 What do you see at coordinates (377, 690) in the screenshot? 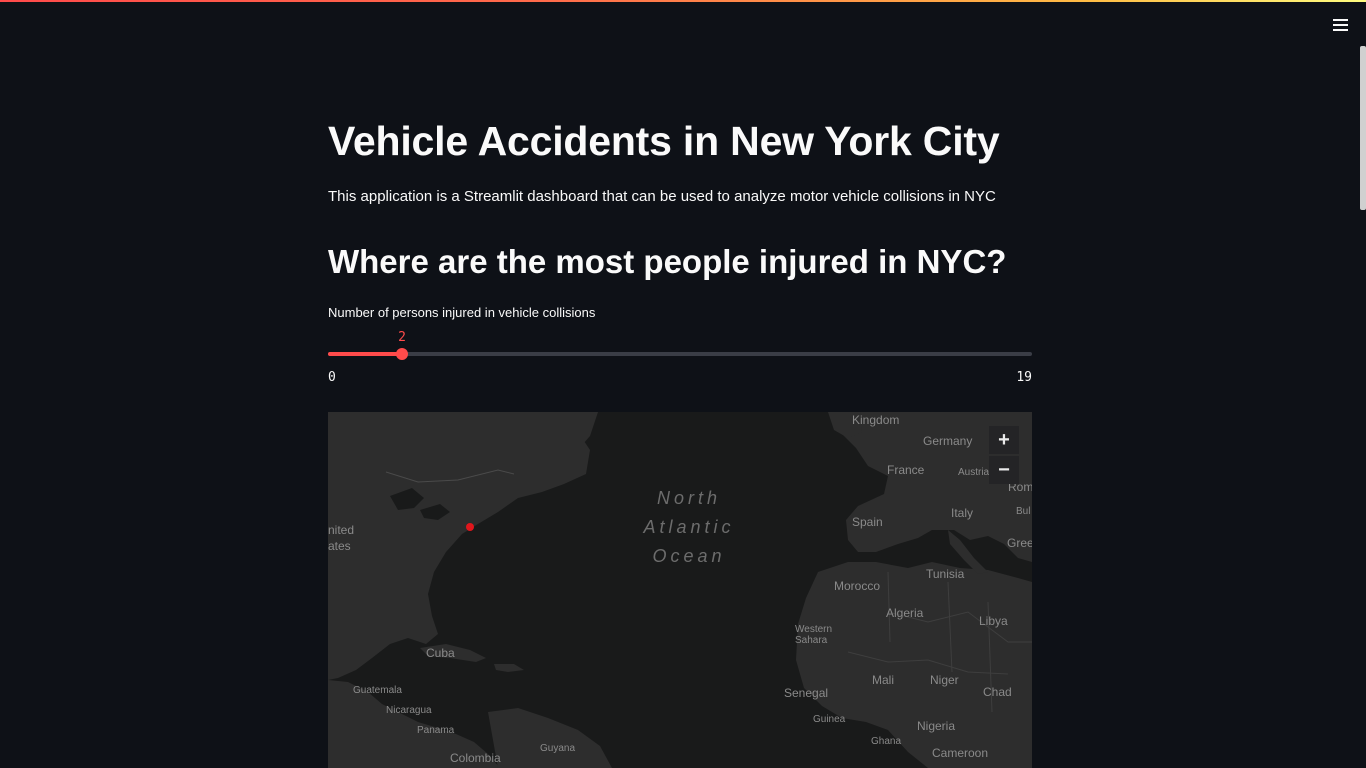
I see `map-label: Guatemala` at bounding box center [377, 690].